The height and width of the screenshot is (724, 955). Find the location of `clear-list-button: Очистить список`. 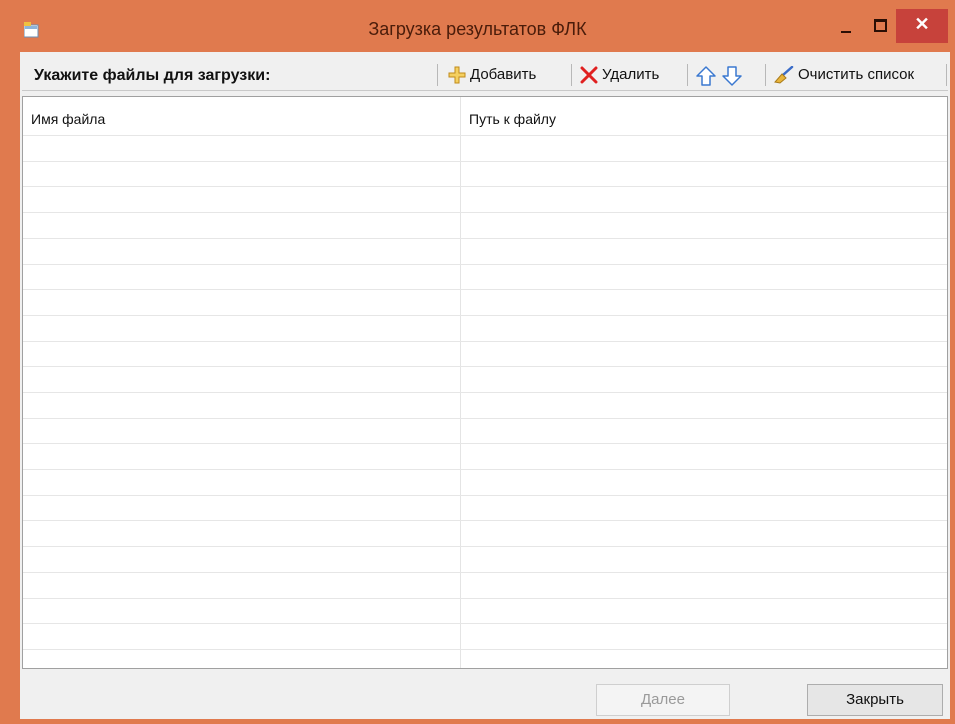

clear-list-button: Очистить список is located at coordinates (856, 75).